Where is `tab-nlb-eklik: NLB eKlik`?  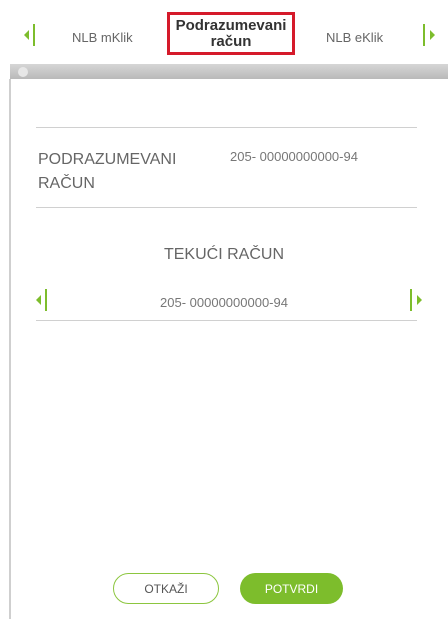 tab-nlb-eklik: NLB eKlik is located at coordinates (354, 37).